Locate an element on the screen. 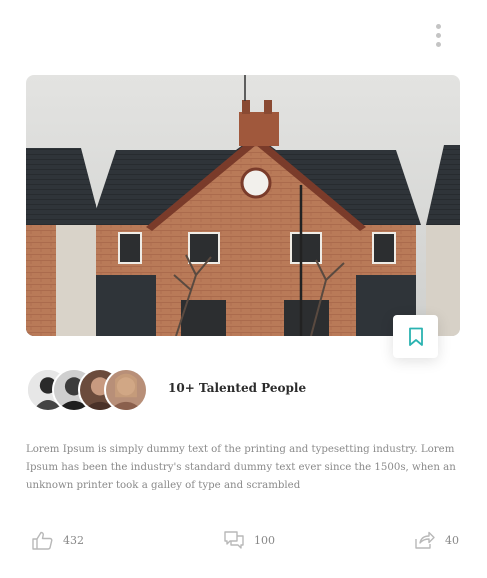  comment-count: 100 is located at coordinates (264, 540).